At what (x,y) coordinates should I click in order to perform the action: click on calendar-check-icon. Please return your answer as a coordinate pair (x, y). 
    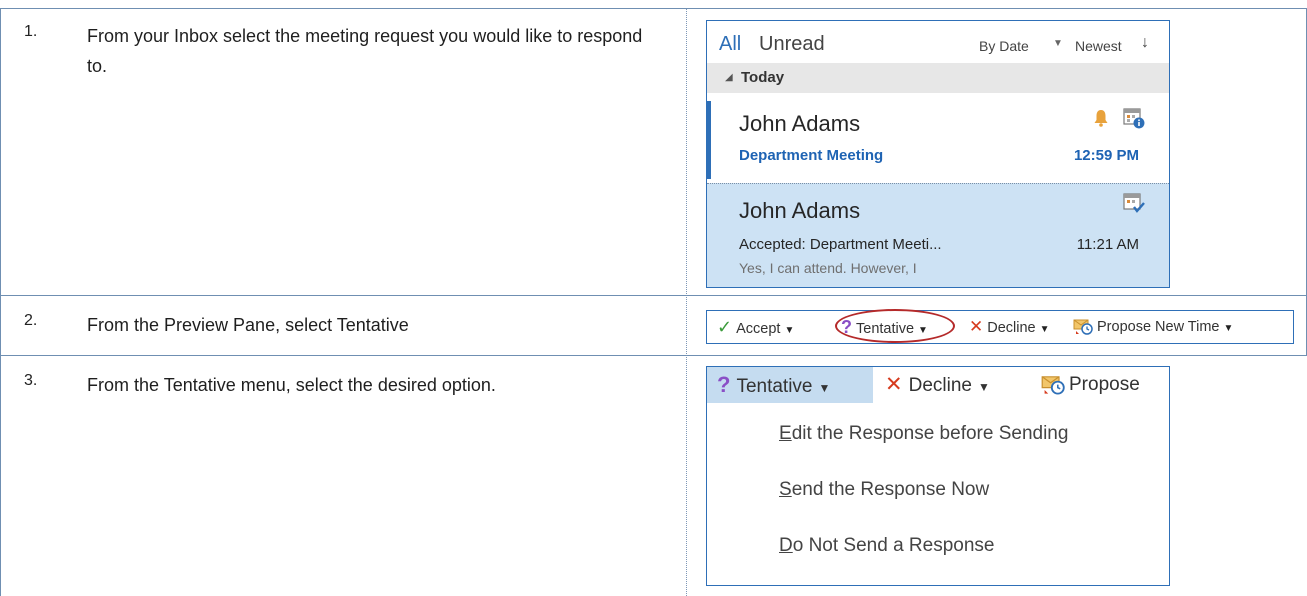
    Looking at the image, I should click on (1134, 203).